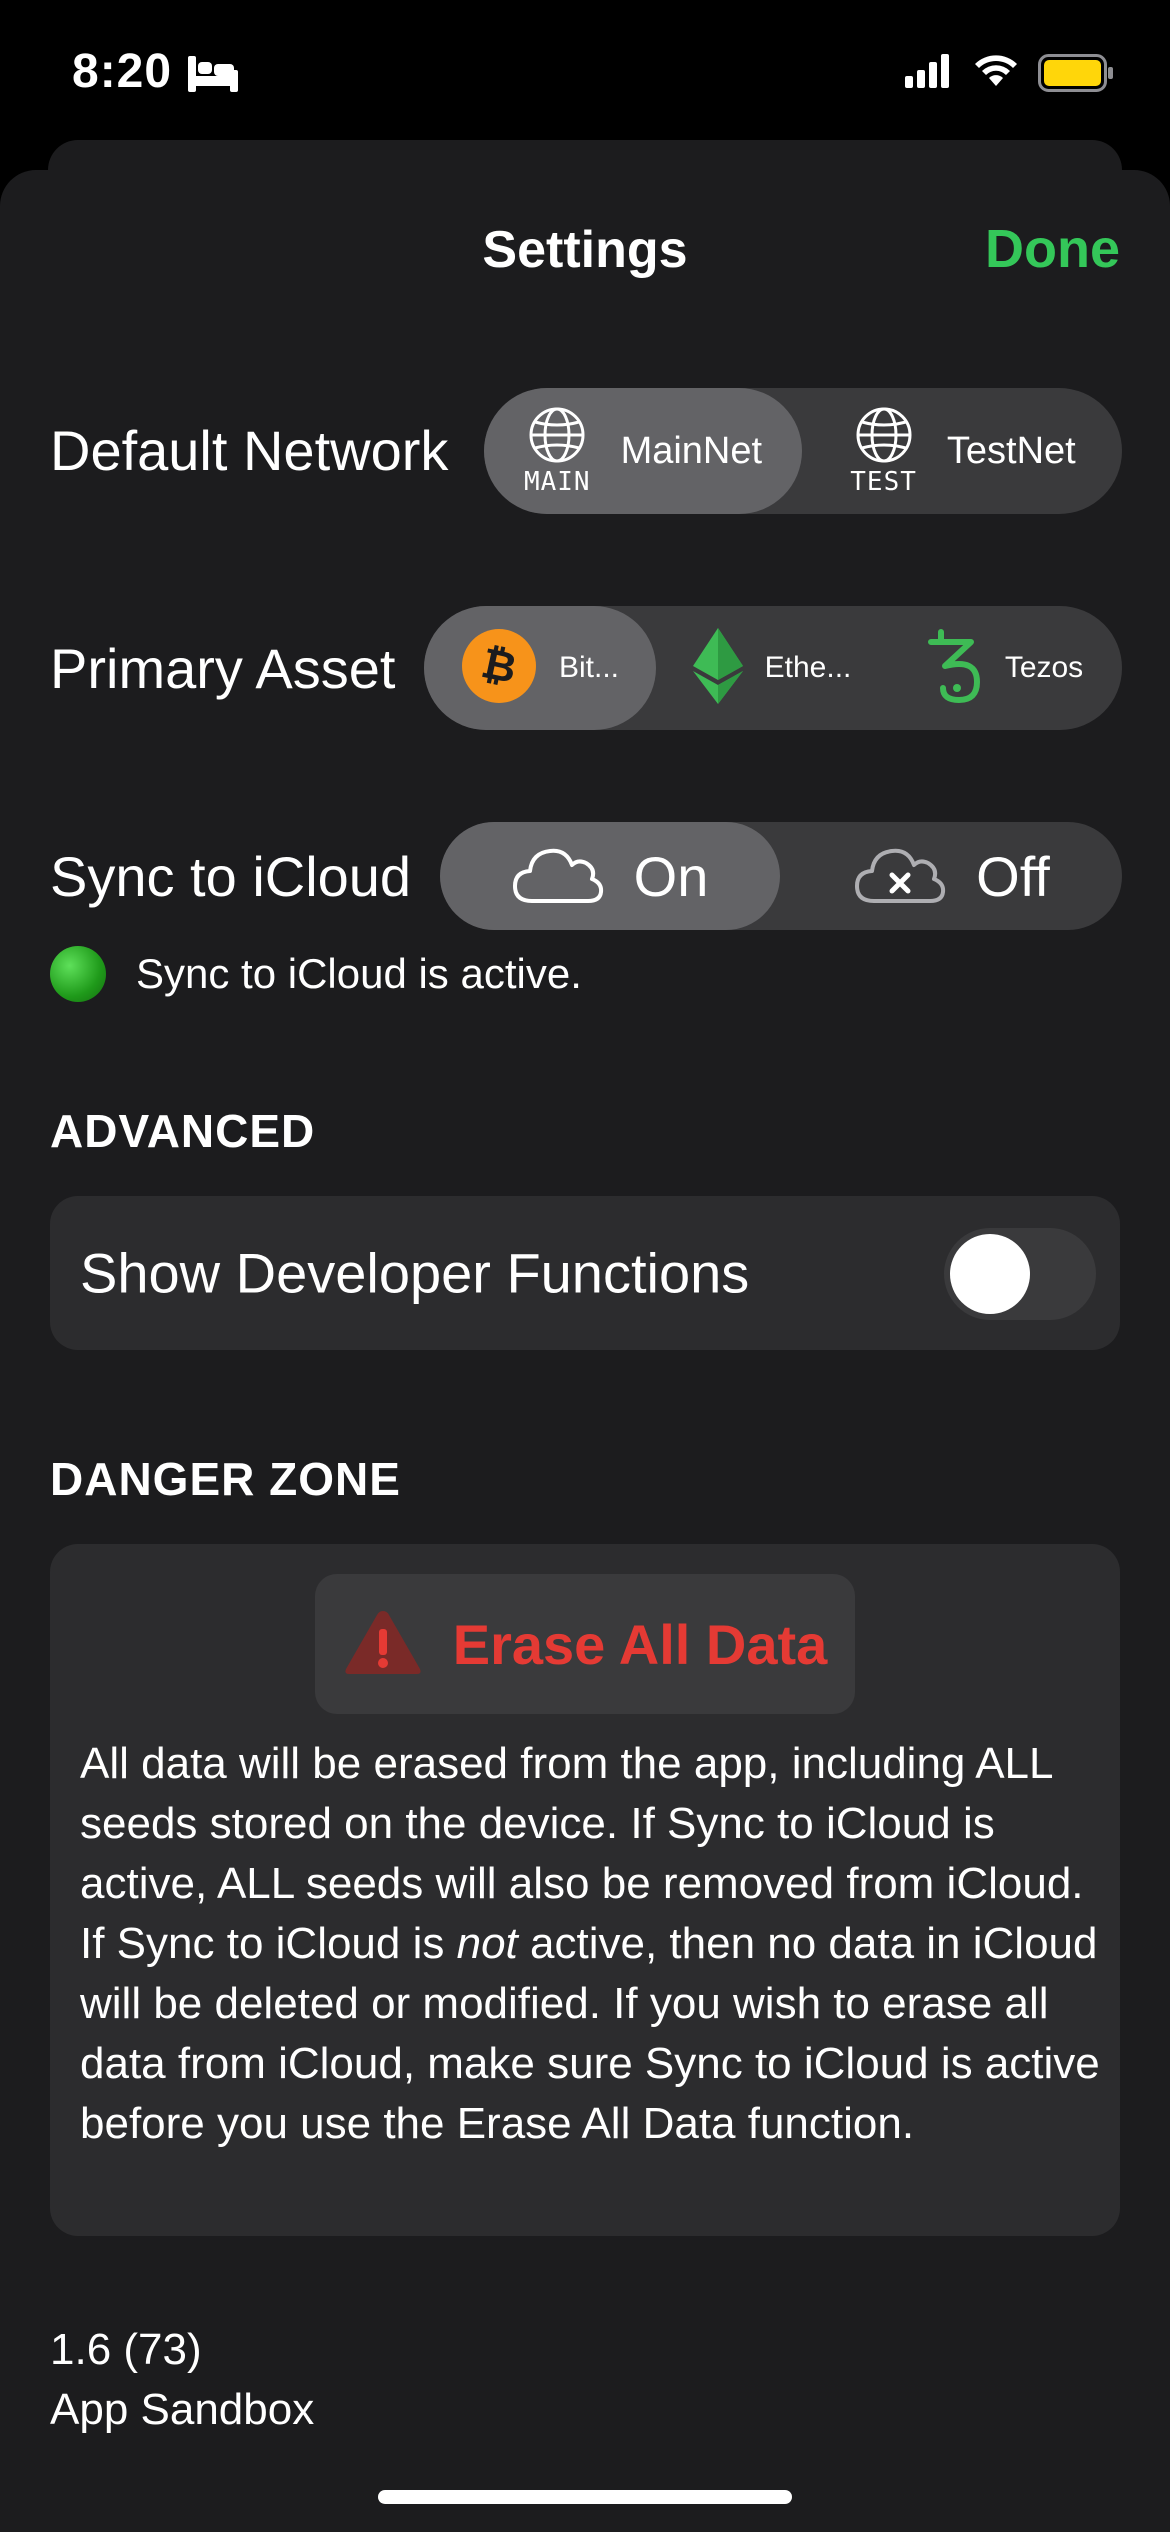 The height and width of the screenshot is (2532, 1170). Describe the element at coordinates (952, 876) in the screenshot. I see `sync-option-off: Off` at that location.